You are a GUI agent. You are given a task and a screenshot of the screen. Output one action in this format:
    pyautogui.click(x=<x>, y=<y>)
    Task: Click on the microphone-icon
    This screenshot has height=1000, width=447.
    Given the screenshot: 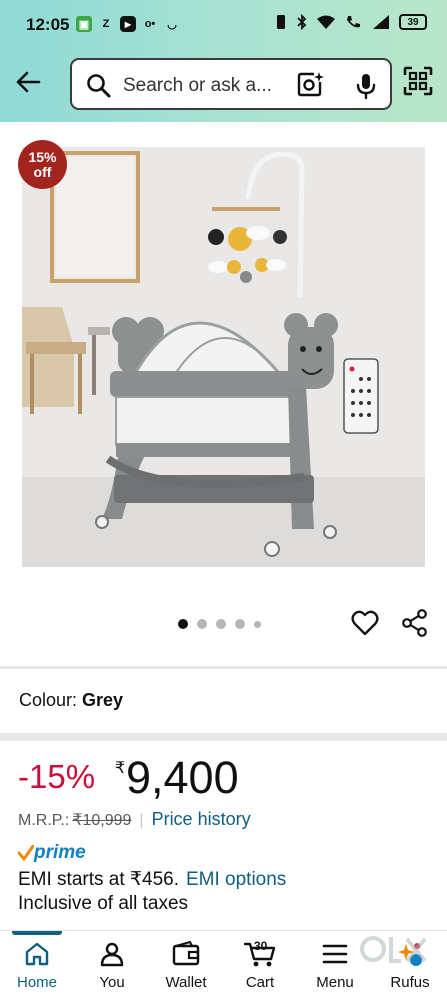 What is the action you would take?
    pyautogui.click(x=366, y=86)
    